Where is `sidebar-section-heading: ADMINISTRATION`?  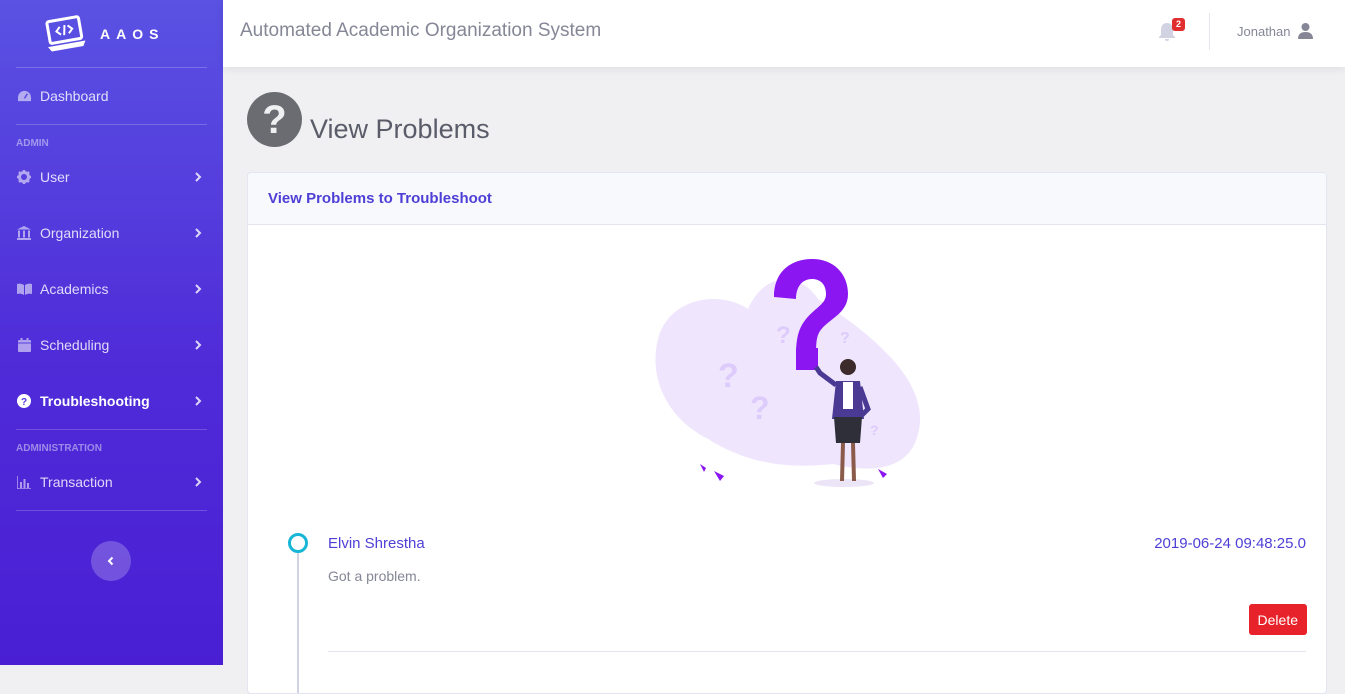 sidebar-section-heading: ADMINISTRATION is located at coordinates (59, 448).